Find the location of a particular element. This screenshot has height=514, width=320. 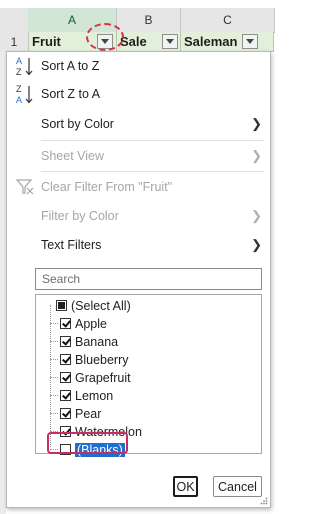

text-filters-label: Text Filters is located at coordinates (71, 245).